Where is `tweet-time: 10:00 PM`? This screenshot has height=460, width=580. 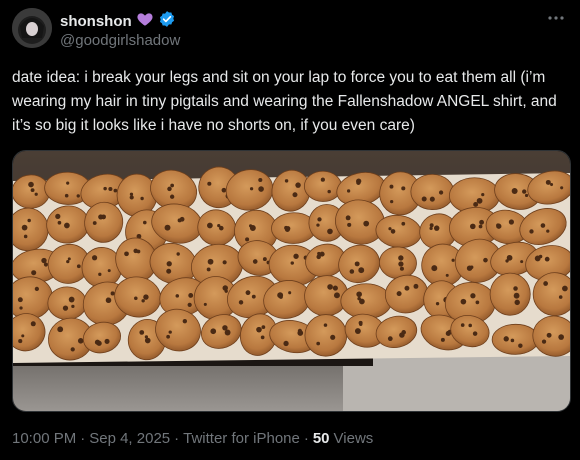 tweet-time: 10:00 PM is located at coordinates (44, 438).